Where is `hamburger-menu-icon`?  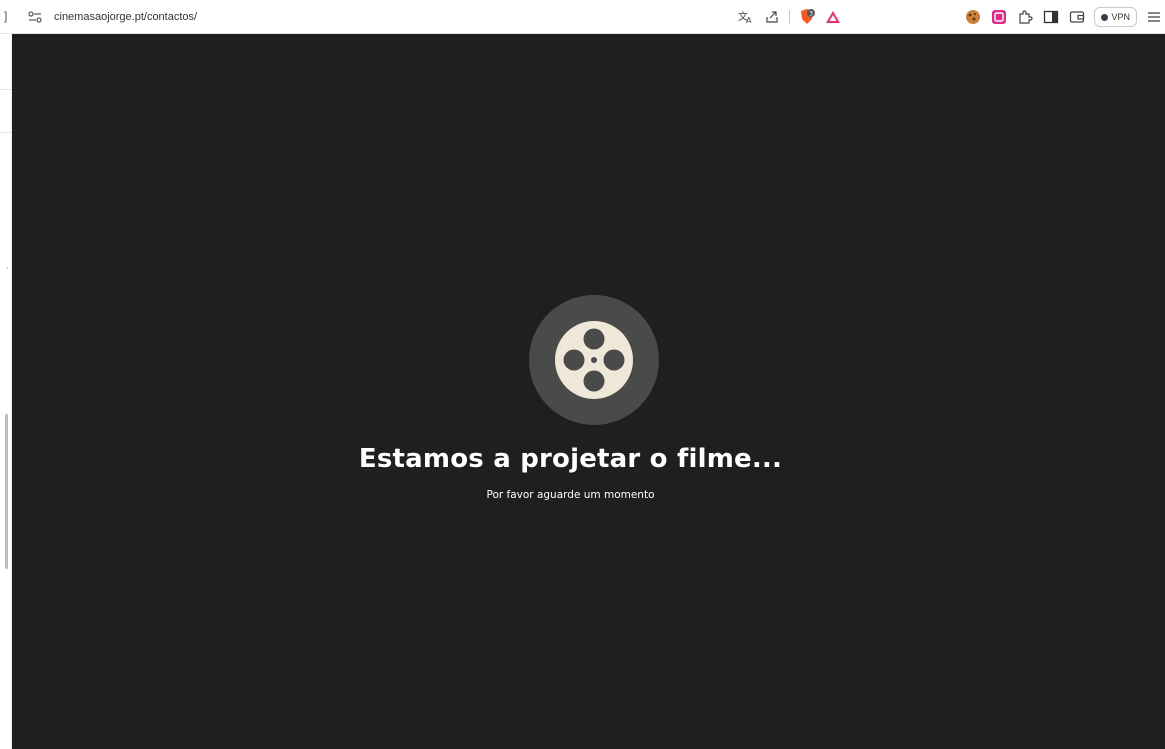
hamburger-menu-icon is located at coordinates (1154, 17).